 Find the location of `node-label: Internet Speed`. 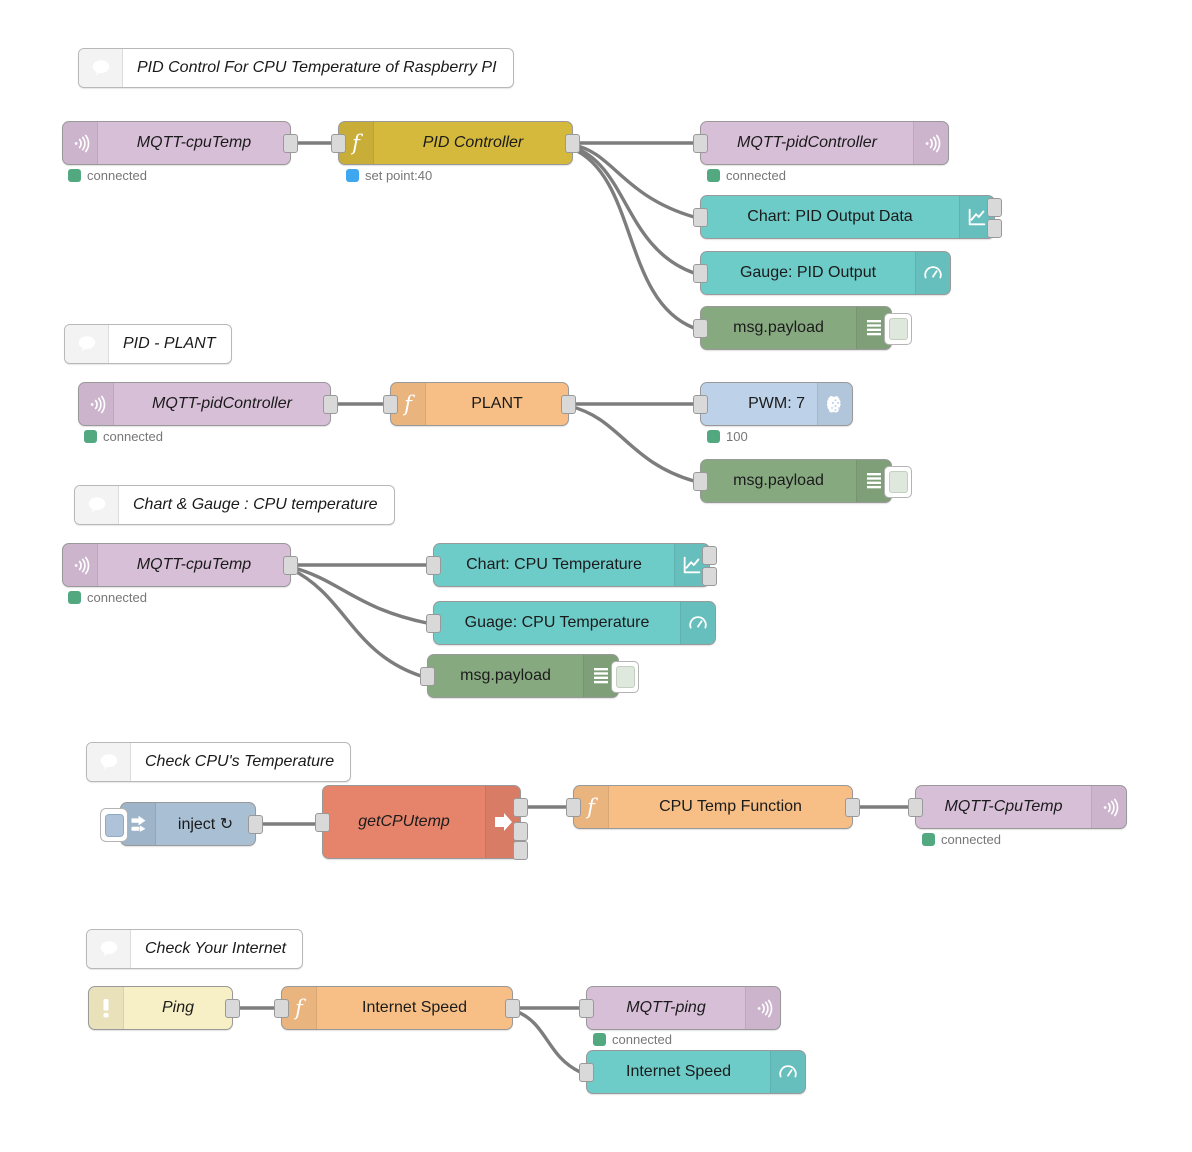

node-label: Internet Speed is located at coordinates (678, 1071).